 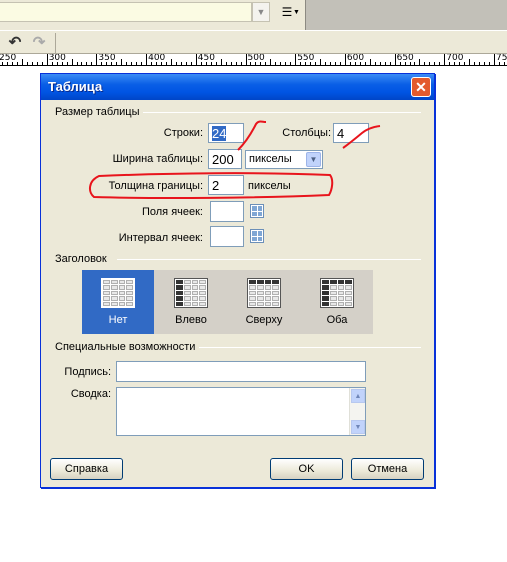 I want to click on table-width-label: Ширина таблицы:, so click(x=157, y=159).